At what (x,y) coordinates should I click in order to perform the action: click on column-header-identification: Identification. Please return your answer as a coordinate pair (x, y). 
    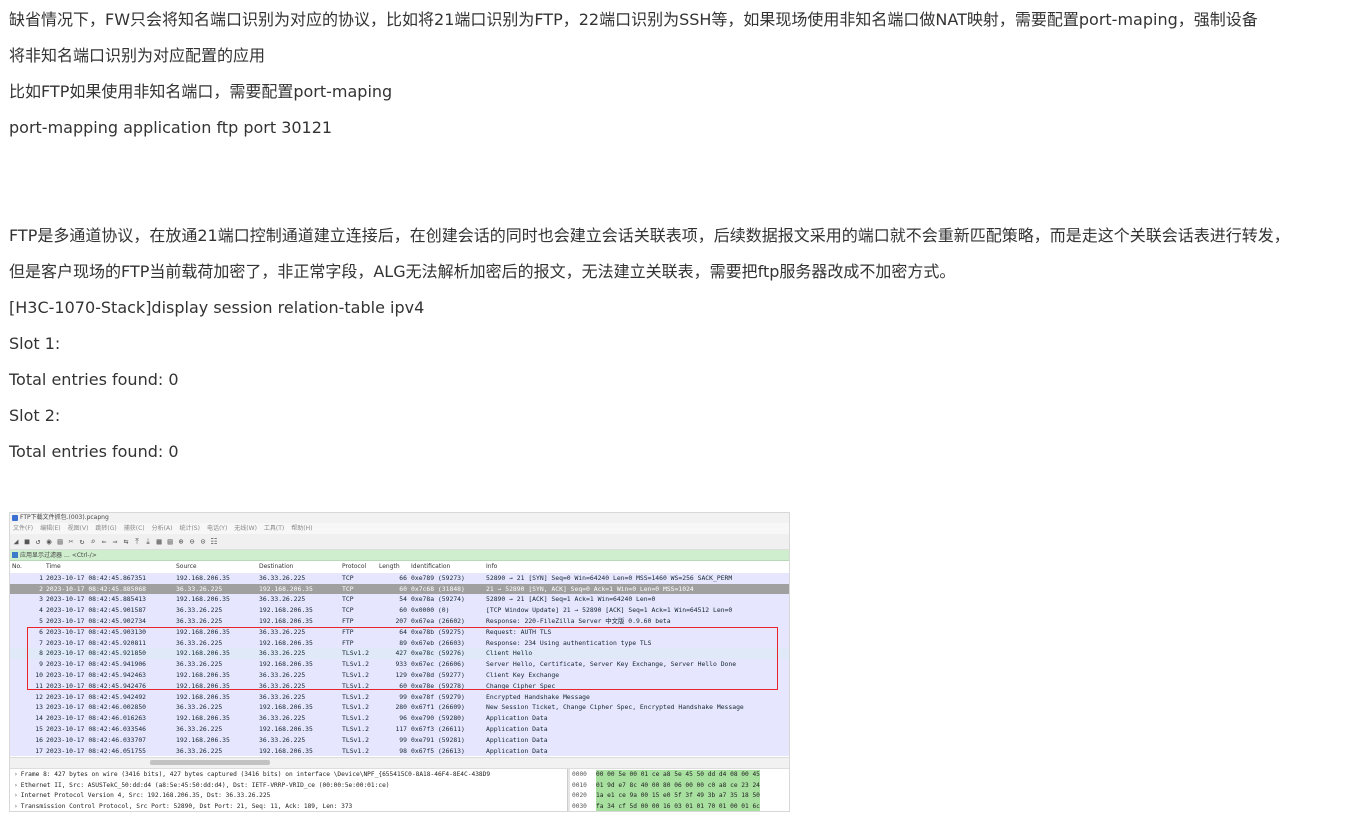
    Looking at the image, I should click on (430, 567).